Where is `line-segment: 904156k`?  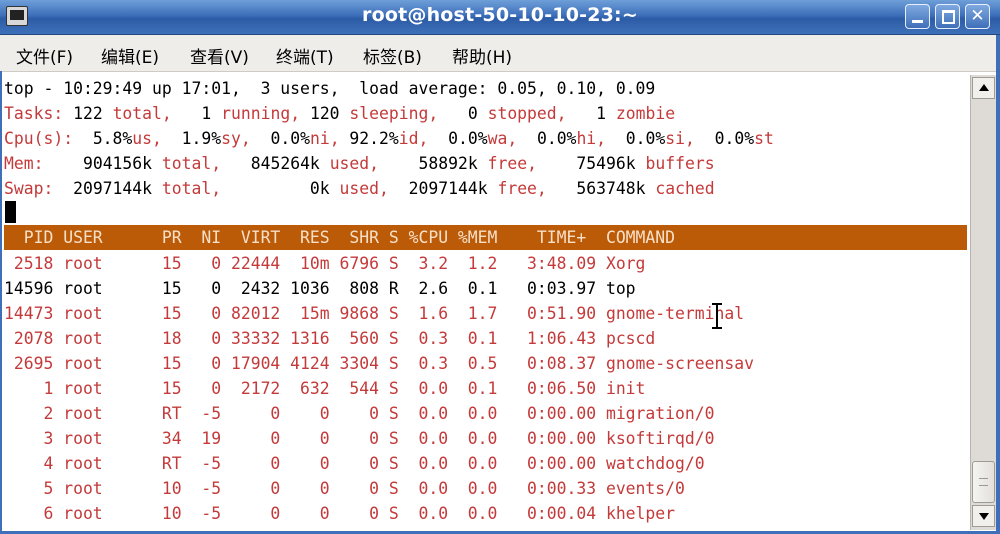 line-segment: 904156k is located at coordinates (102, 163).